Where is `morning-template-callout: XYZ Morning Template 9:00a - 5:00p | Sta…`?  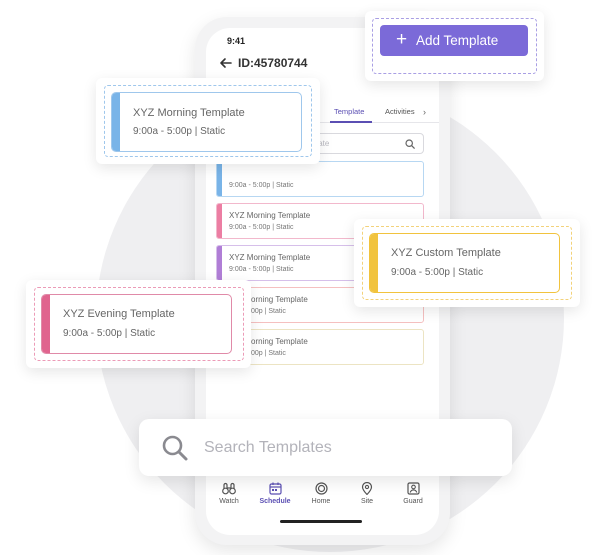
morning-template-callout: XYZ Morning Template 9:00a - 5:00p | Sta… is located at coordinates (208, 121).